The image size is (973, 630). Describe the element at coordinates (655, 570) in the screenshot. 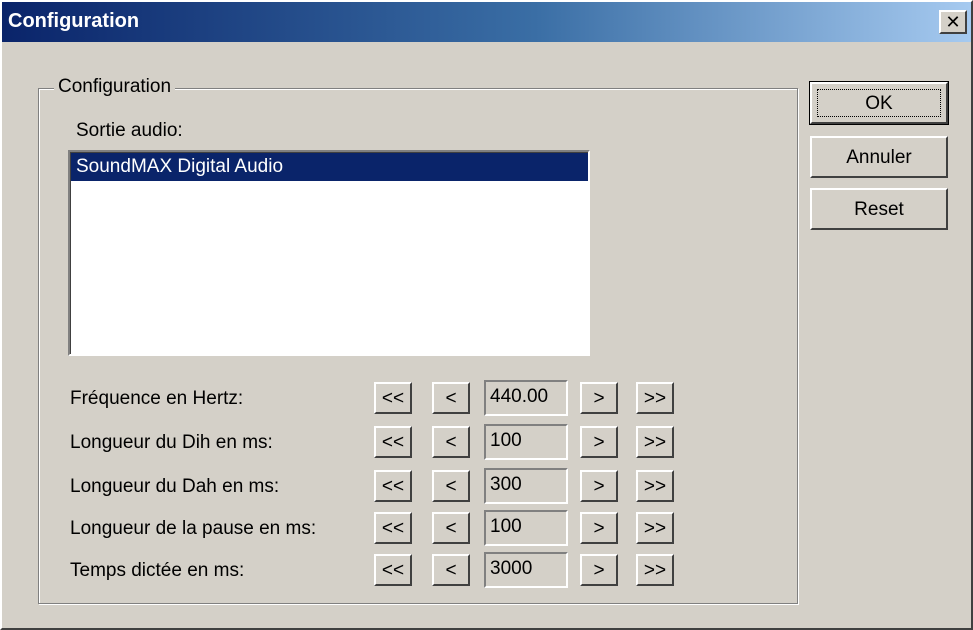

I see `dictation-big-increase-button: >>` at that location.